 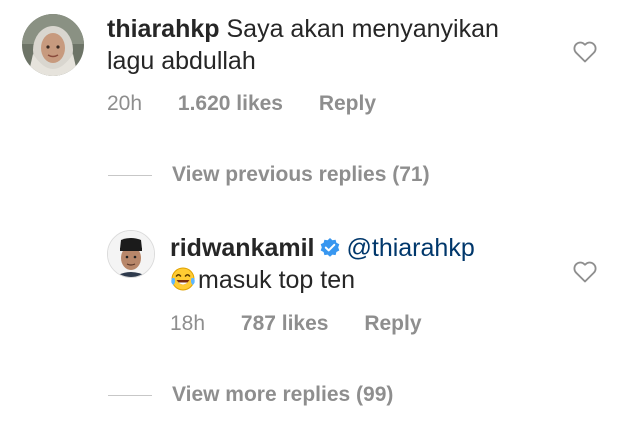 I want to click on comment-text-line-1: ridwankamil @thiarahkp, so click(x=322, y=248).